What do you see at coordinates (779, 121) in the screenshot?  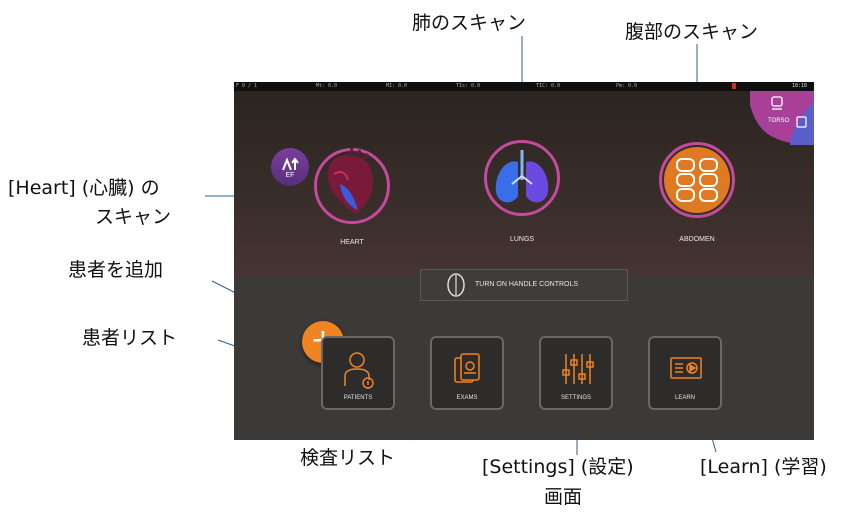 I see `torso-label: TORSO` at bounding box center [779, 121].